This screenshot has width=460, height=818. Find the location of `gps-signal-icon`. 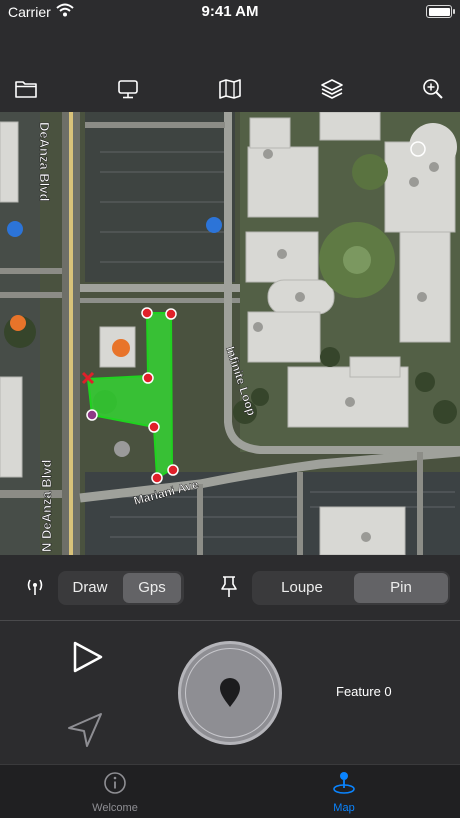

gps-signal-icon is located at coordinates (35, 586).